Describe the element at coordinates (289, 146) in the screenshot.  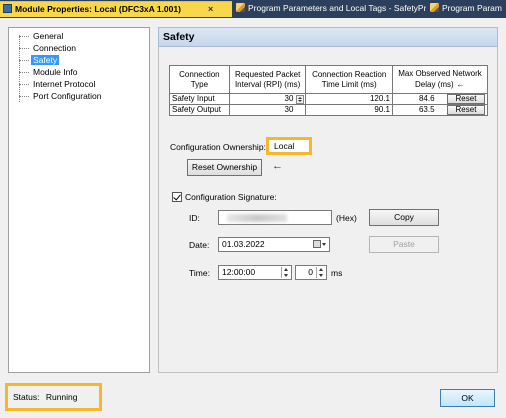
I see `ownership-value: Local` at that location.